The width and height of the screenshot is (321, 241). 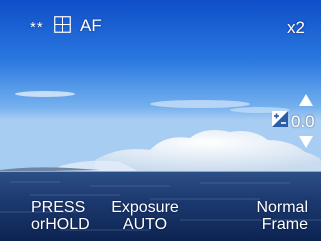 What do you see at coordinates (296, 27) in the screenshot?
I see `zoom-indicator: x2` at bounding box center [296, 27].